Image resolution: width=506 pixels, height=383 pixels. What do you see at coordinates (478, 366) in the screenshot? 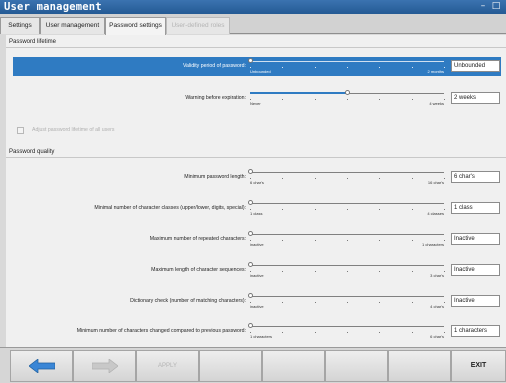
I see `exit-button: EXIT` at bounding box center [478, 366].